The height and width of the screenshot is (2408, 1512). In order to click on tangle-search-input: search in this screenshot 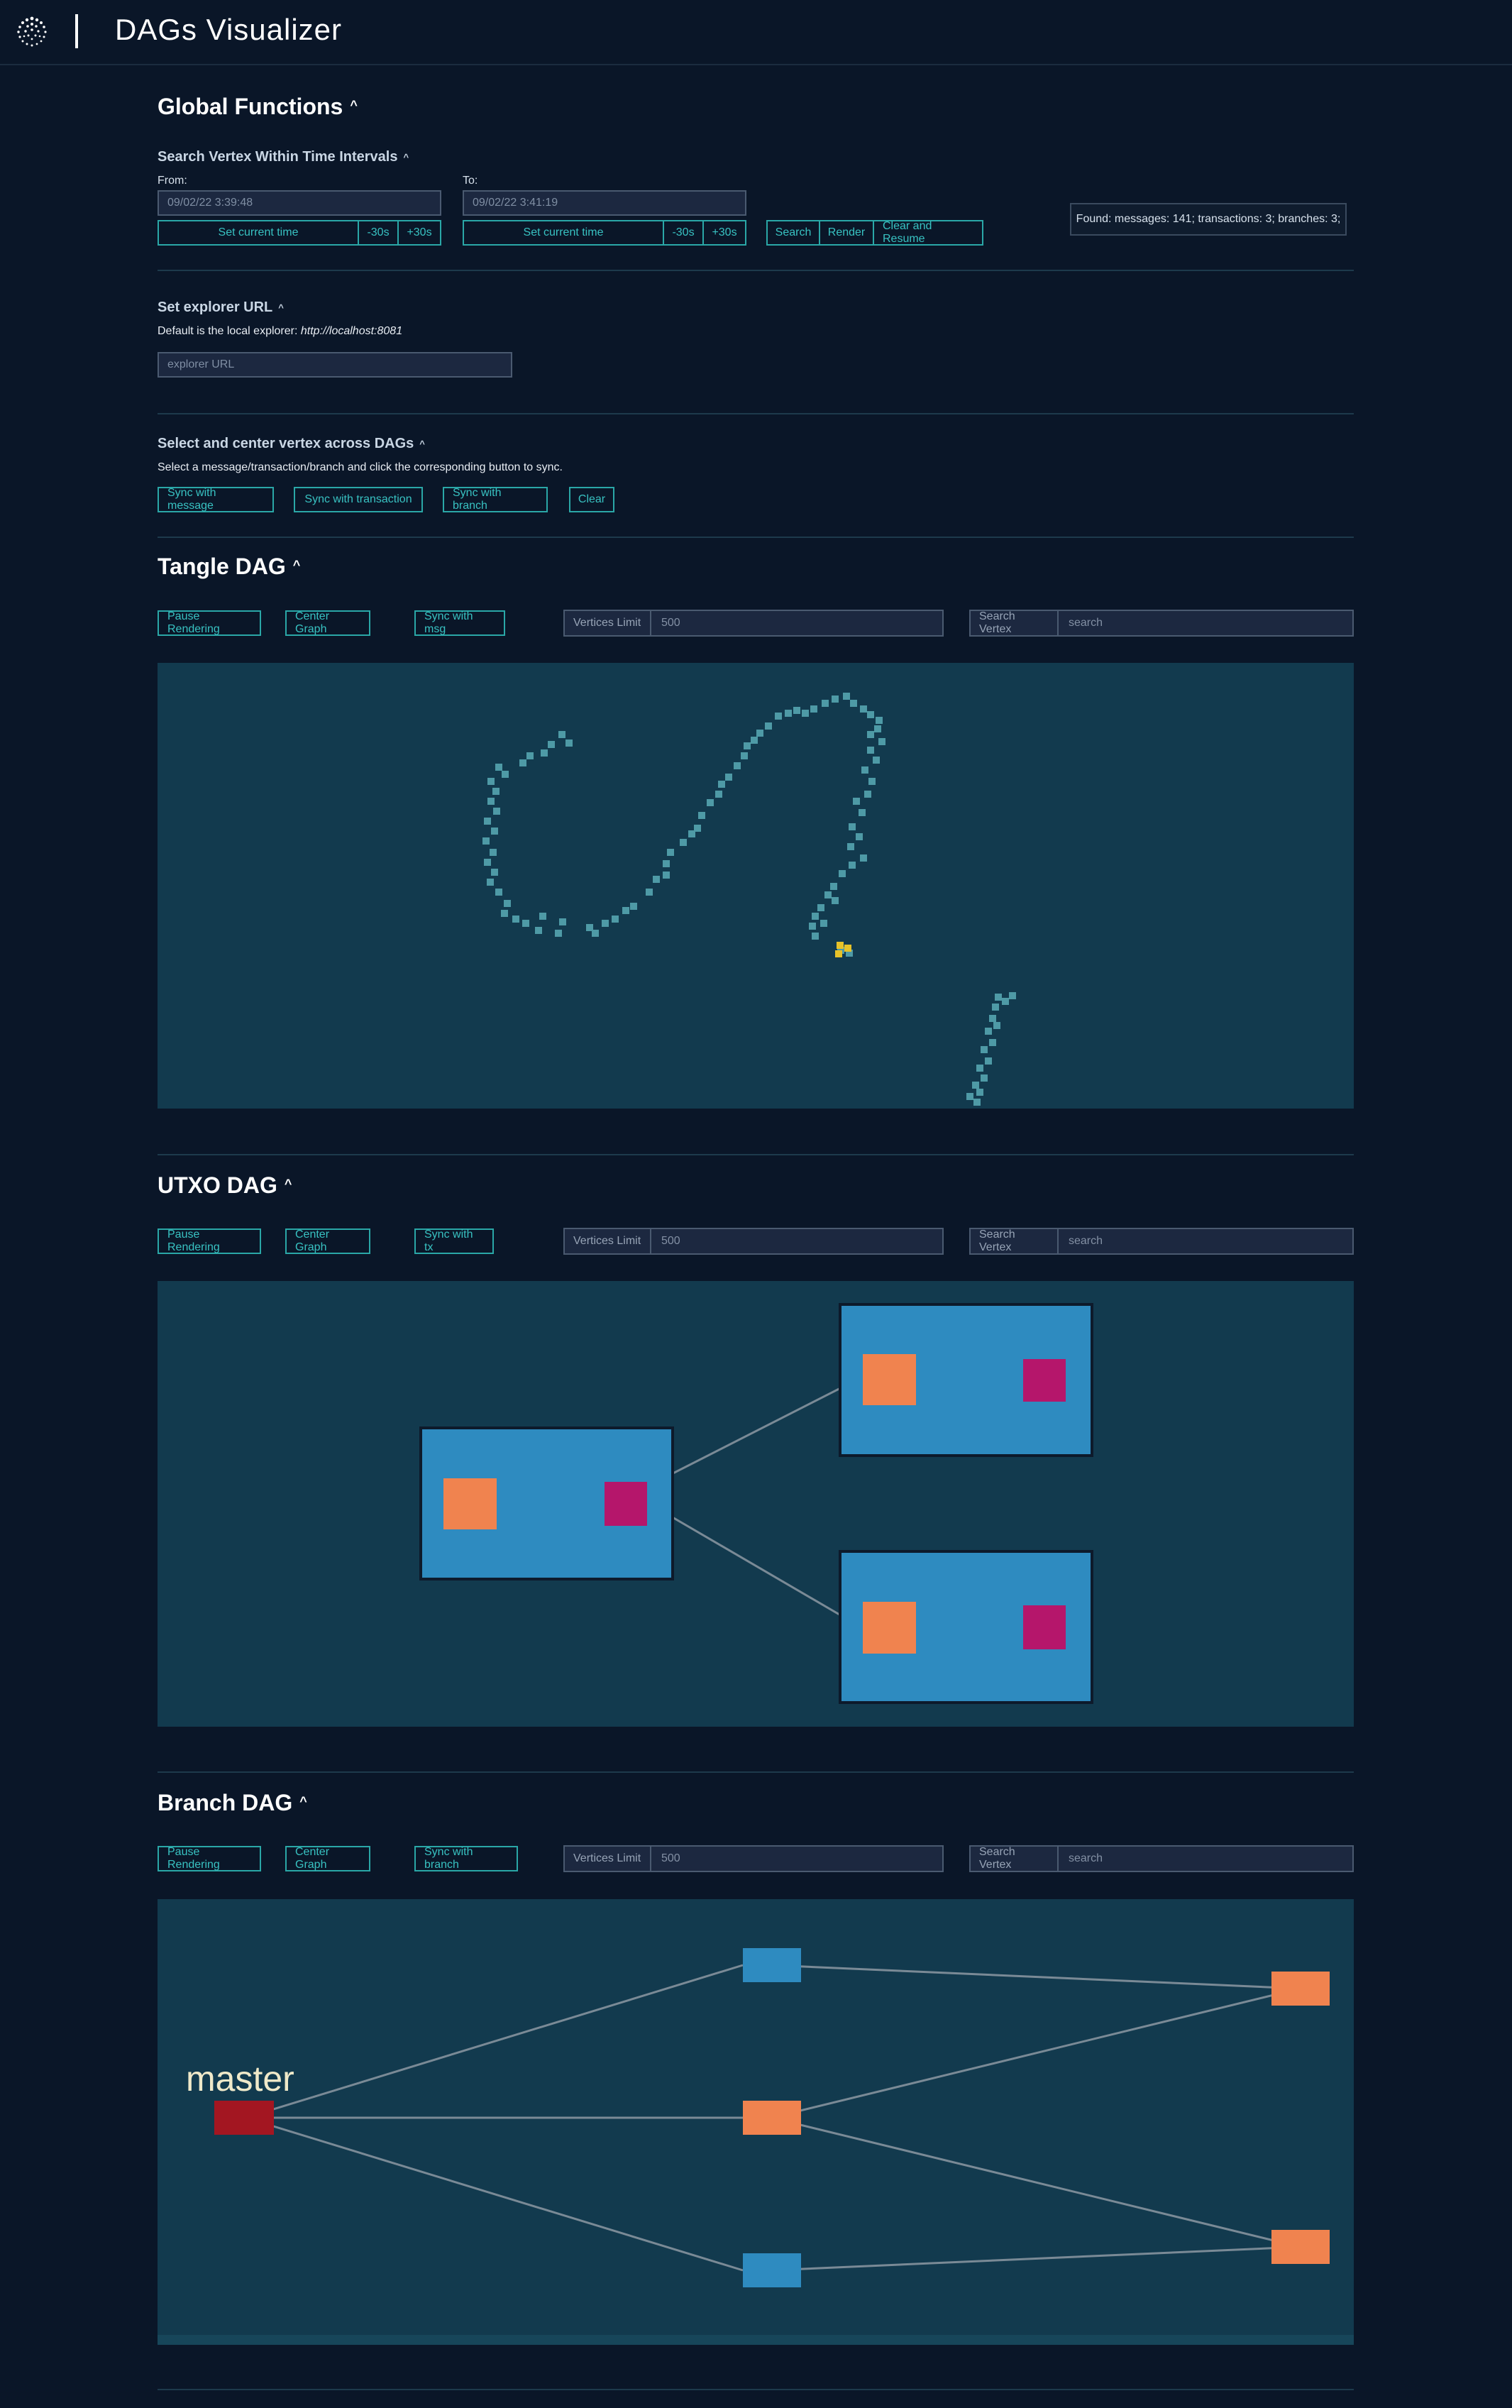, I will do `click(1207, 623)`.